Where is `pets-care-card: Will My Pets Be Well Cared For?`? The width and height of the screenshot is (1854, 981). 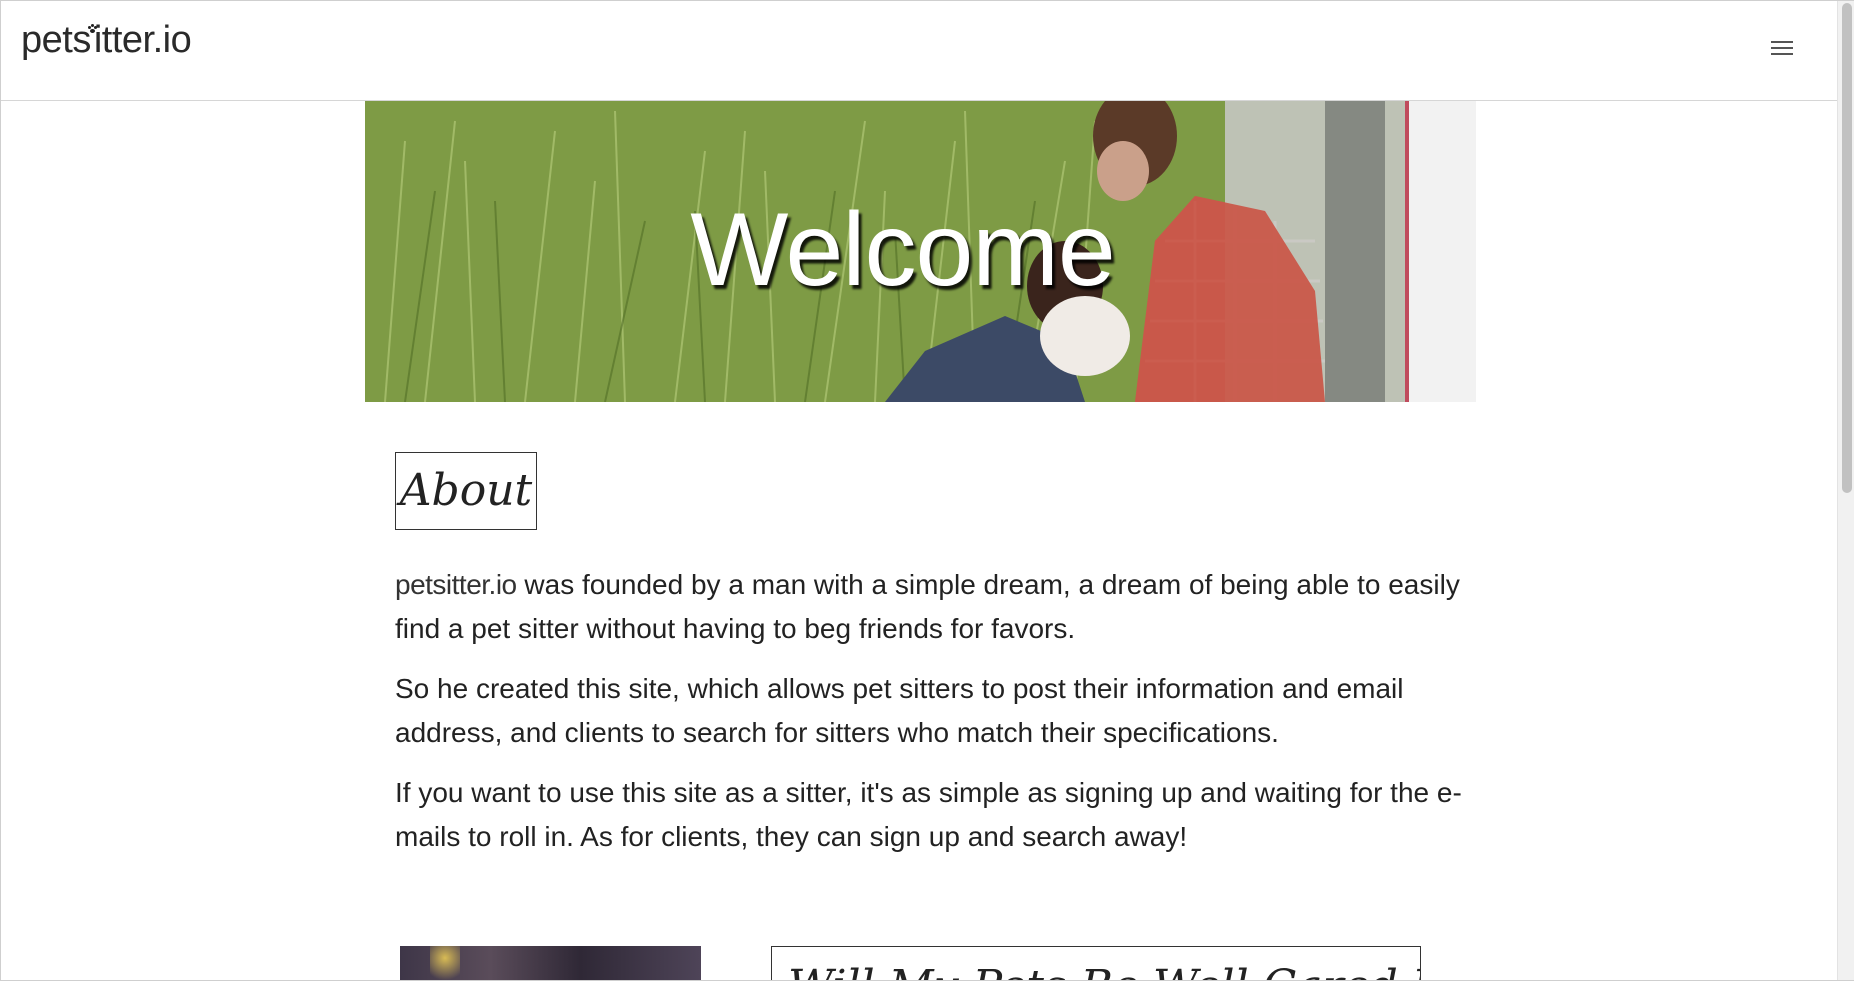
pets-care-card: Will My Pets Be Well Cared For? is located at coordinates (1096, 963).